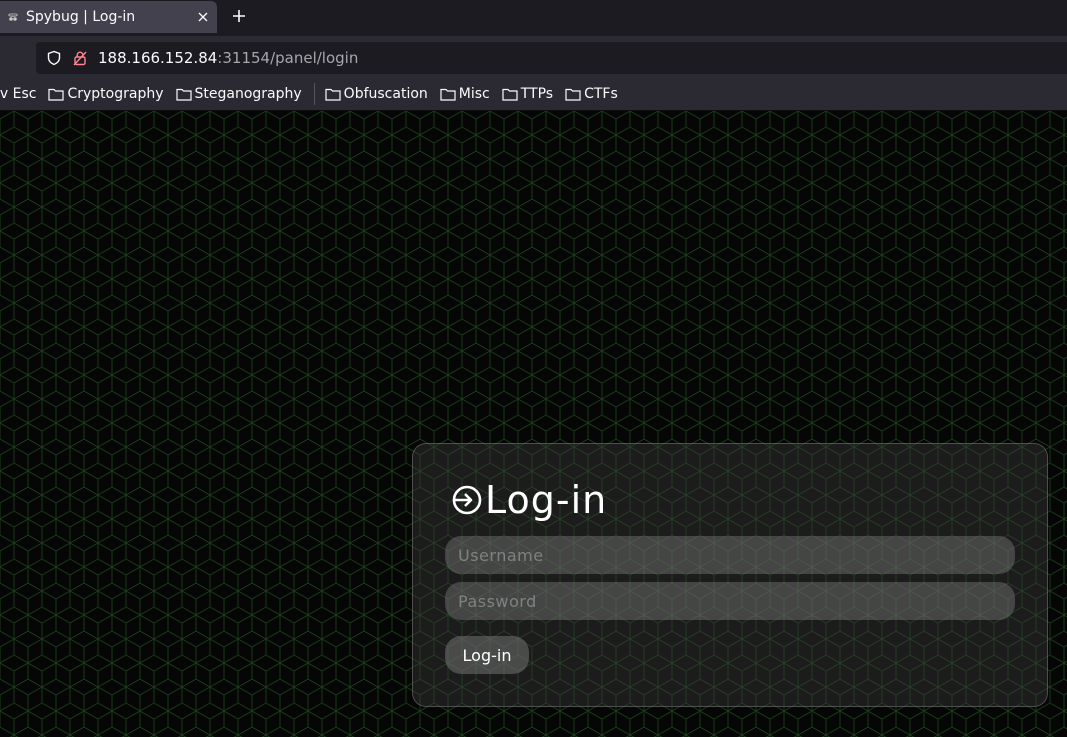 The height and width of the screenshot is (737, 1067). What do you see at coordinates (537, 94) in the screenshot?
I see `bookmark-label: TTPs` at bounding box center [537, 94].